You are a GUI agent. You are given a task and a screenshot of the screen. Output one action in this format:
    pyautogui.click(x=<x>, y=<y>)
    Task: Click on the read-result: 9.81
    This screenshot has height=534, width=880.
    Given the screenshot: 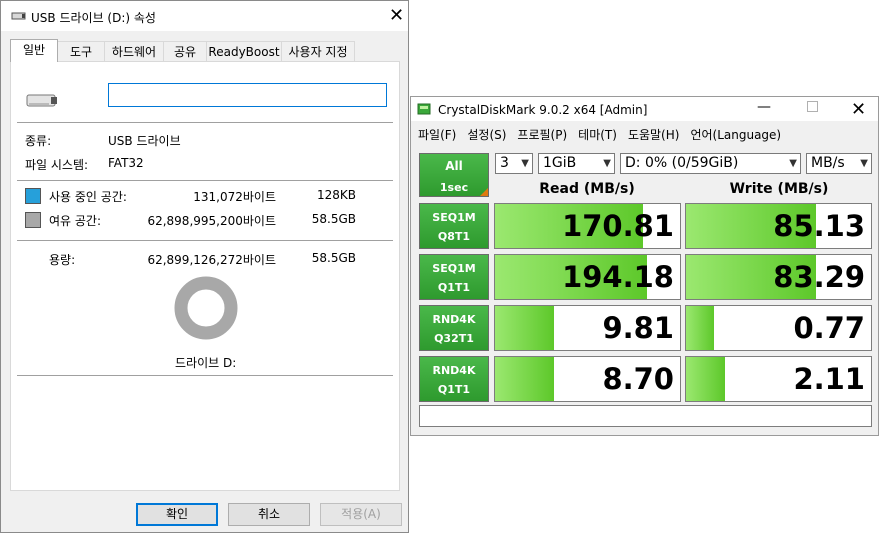 What is the action you would take?
    pyautogui.click(x=587, y=328)
    